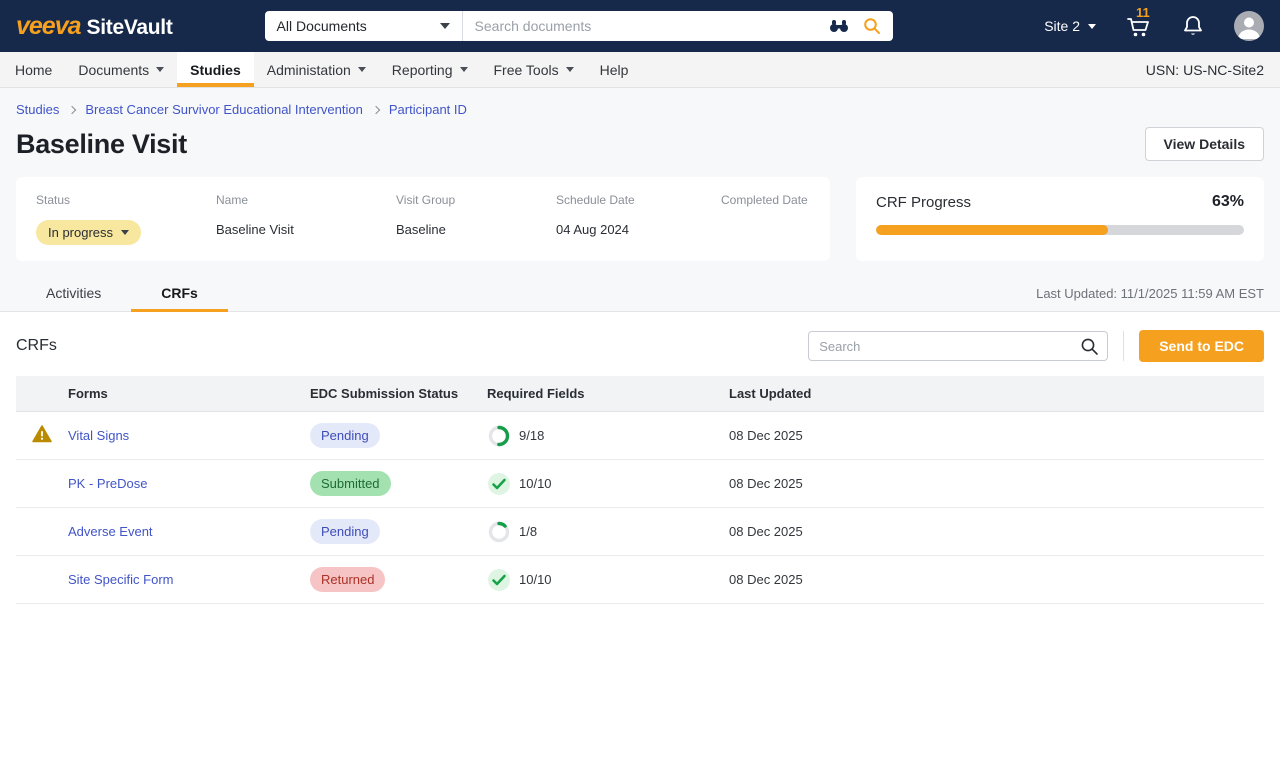 The height and width of the screenshot is (776, 1280). What do you see at coordinates (1150, 293) in the screenshot?
I see `last-updated-timestamp: Last Updated: 11/1/2025 11:59 AM EST` at bounding box center [1150, 293].